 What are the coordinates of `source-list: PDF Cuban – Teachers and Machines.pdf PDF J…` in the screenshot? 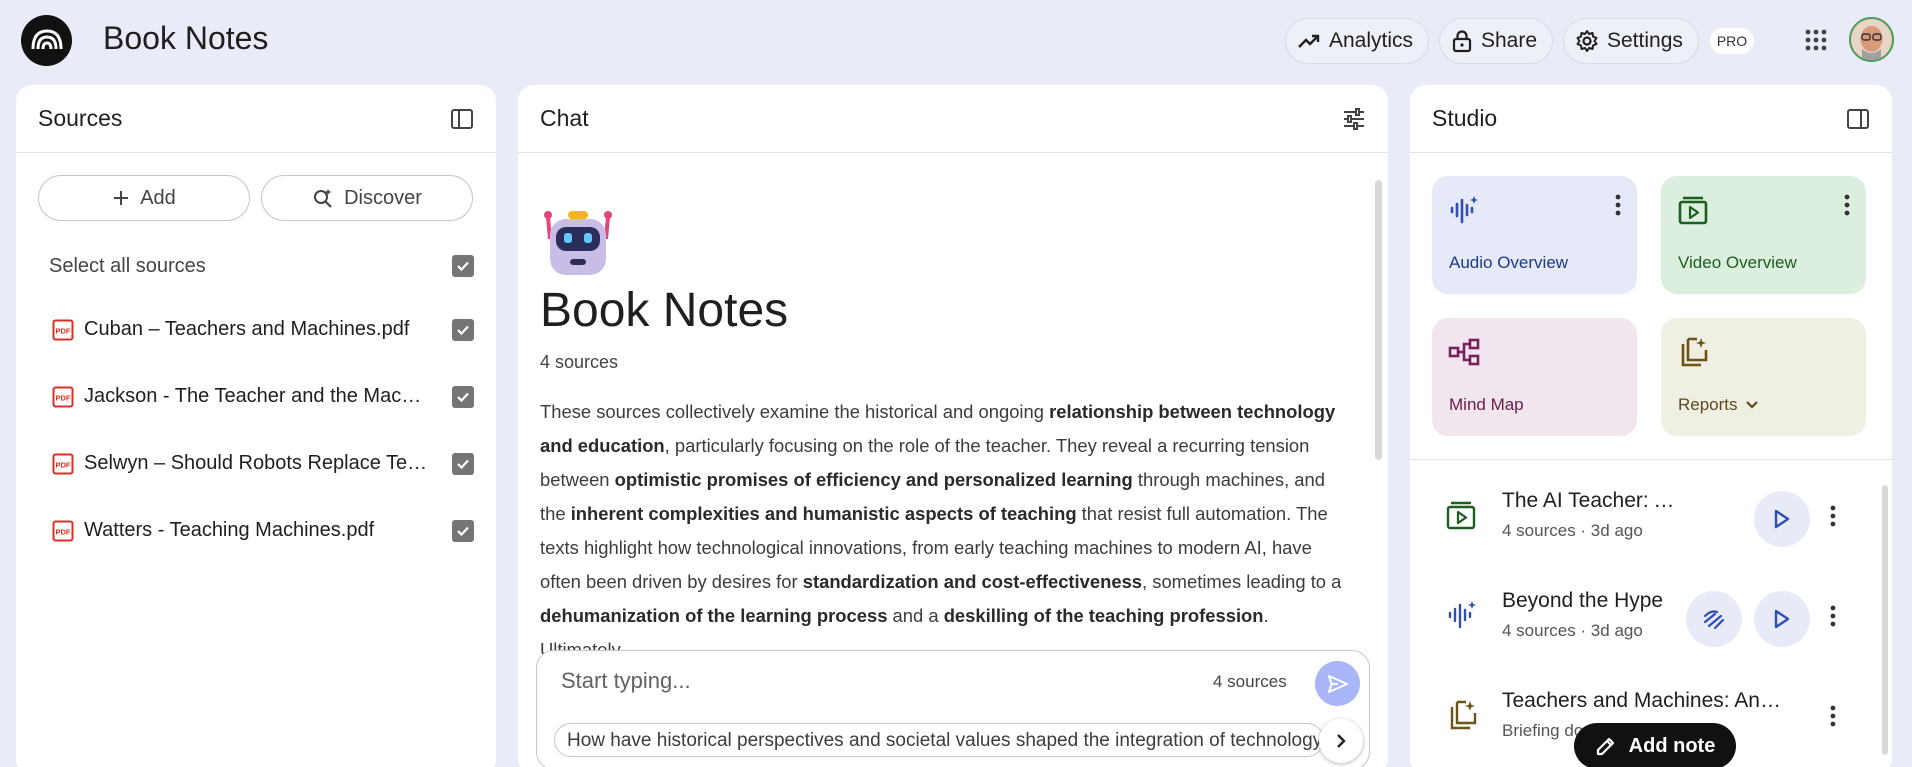 It's located at (256, 430).